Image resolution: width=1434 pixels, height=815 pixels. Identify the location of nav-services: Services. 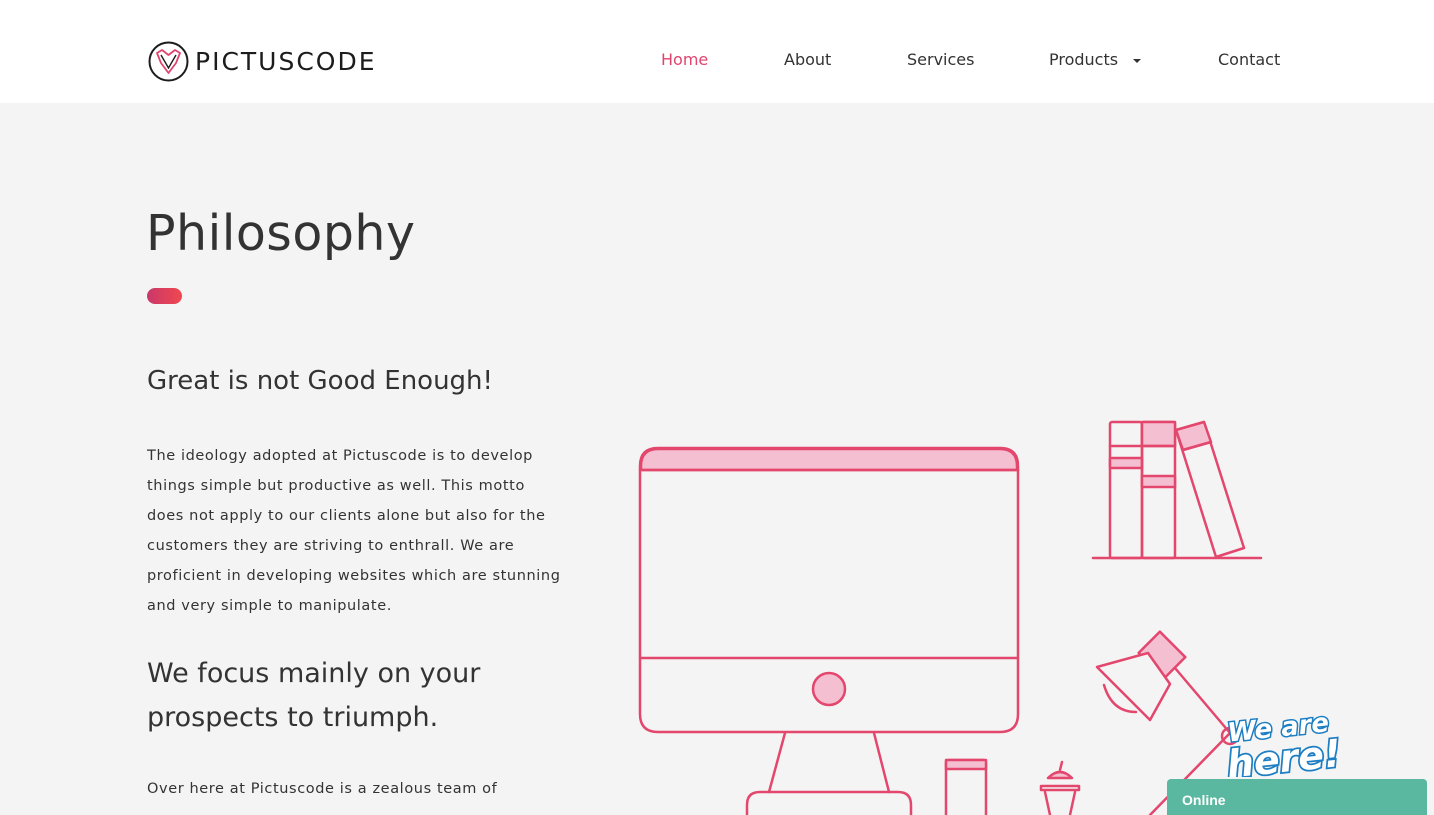
(940, 59).